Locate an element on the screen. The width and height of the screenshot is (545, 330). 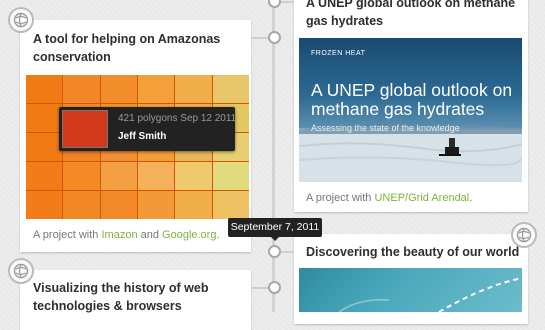
meta-and: and is located at coordinates (150, 235).